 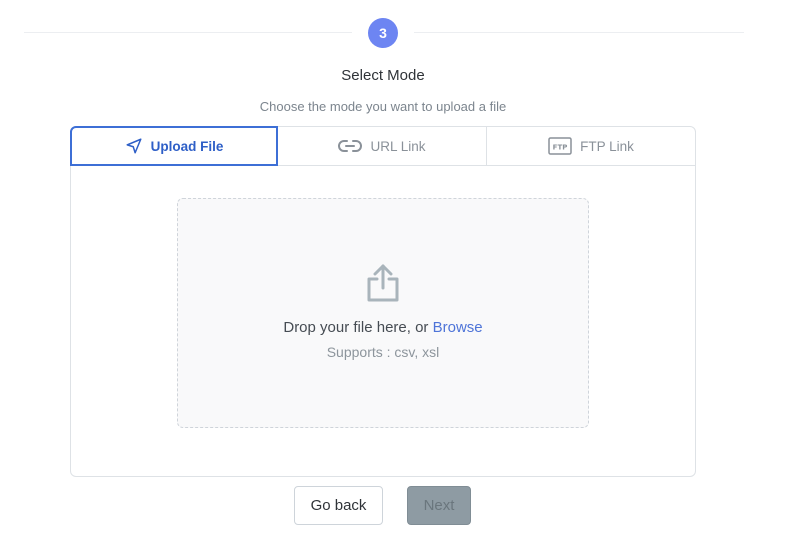 I want to click on tab-label: Upload File, so click(x=187, y=146).